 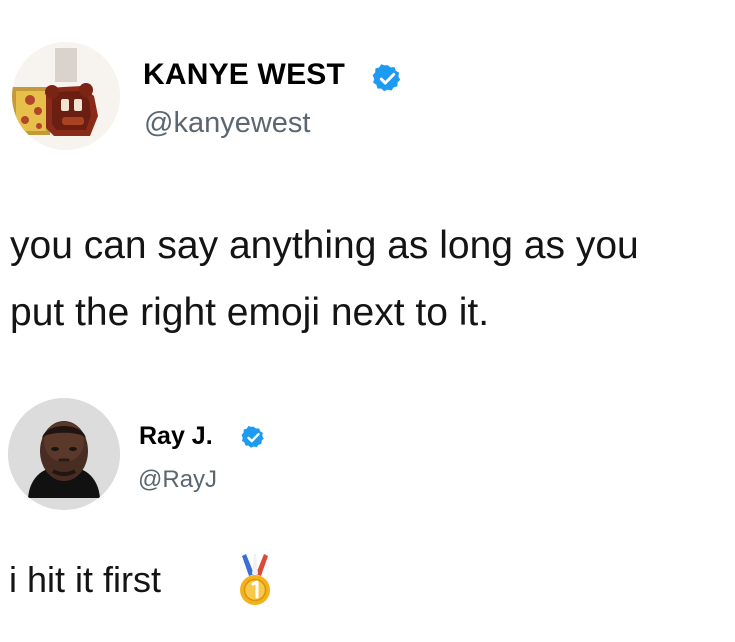 What do you see at coordinates (177, 480) in the screenshot?
I see `author-handle: @RayJ` at bounding box center [177, 480].